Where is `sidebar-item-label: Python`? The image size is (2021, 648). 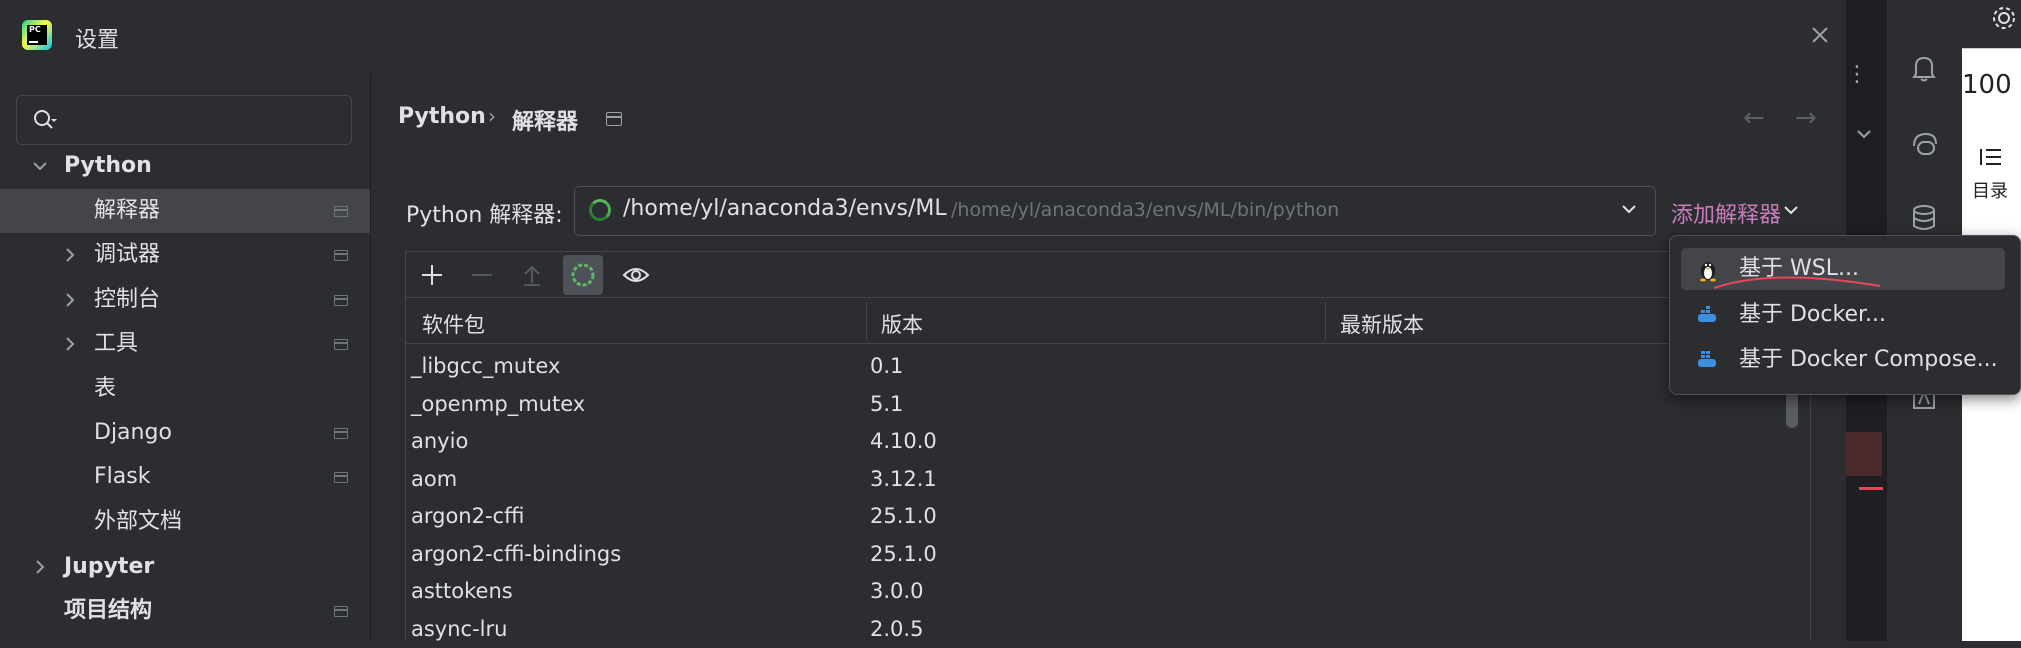
sidebar-item-label: Python is located at coordinates (108, 165).